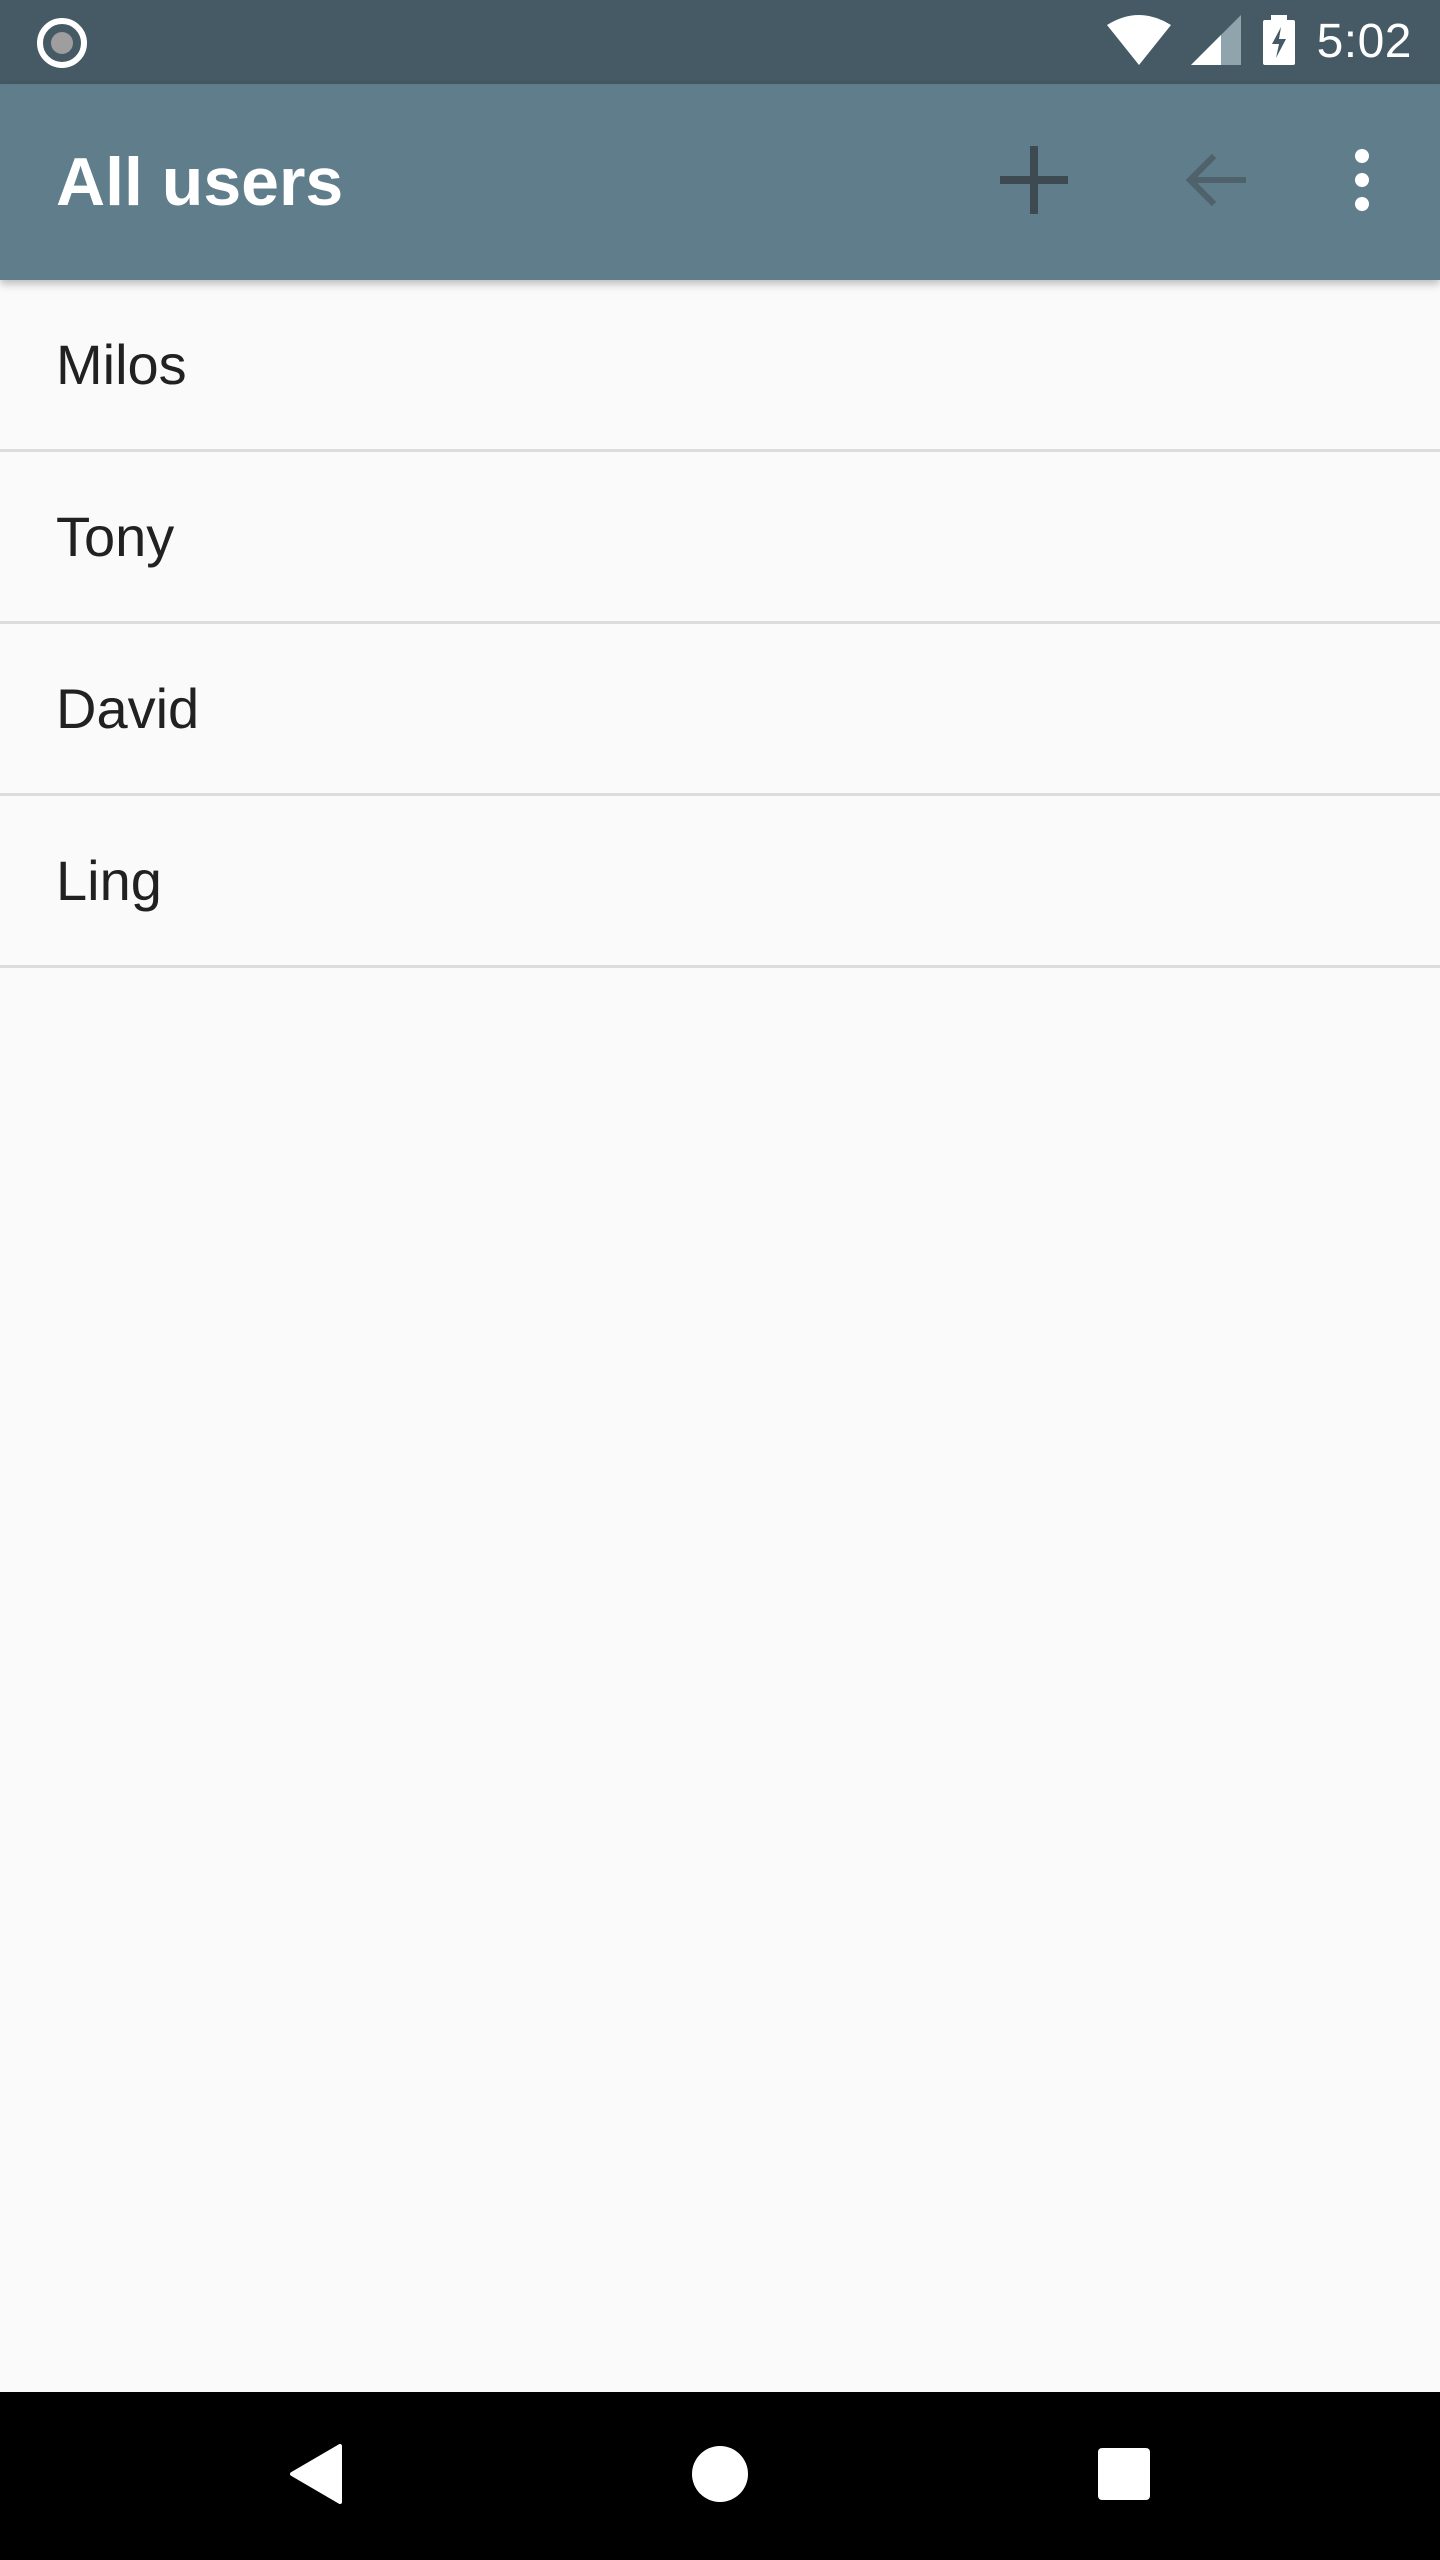 The width and height of the screenshot is (1440, 2560). I want to click on arrow-back-icon, so click(1216, 182).